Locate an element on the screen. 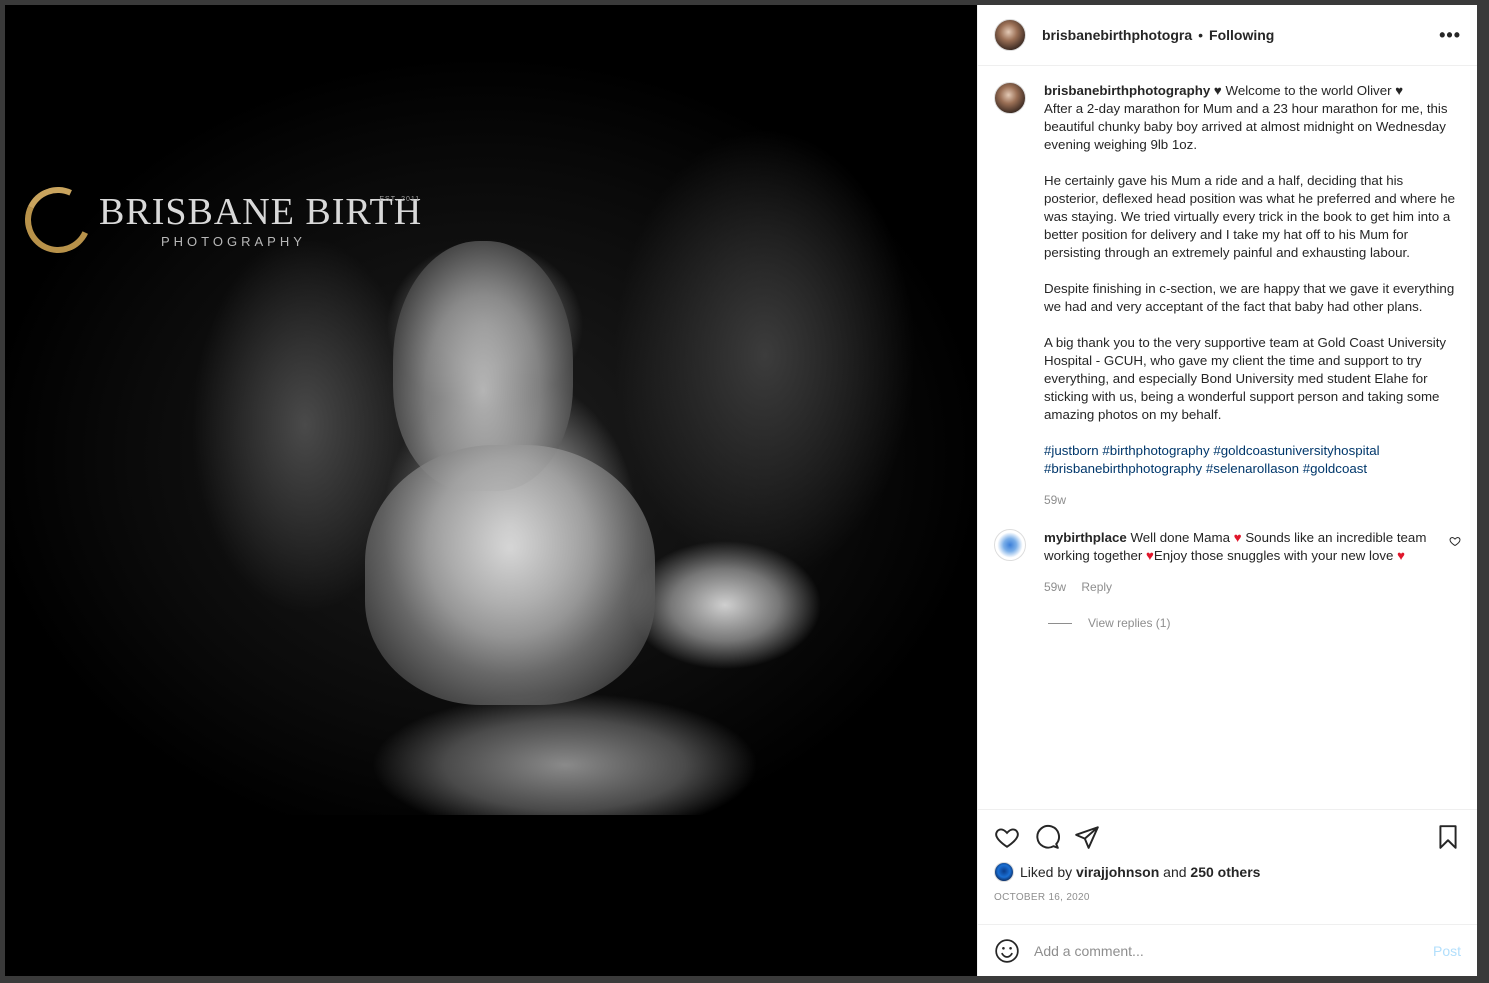  author-username: brisbanebirthphotogra is located at coordinates (1117, 35).